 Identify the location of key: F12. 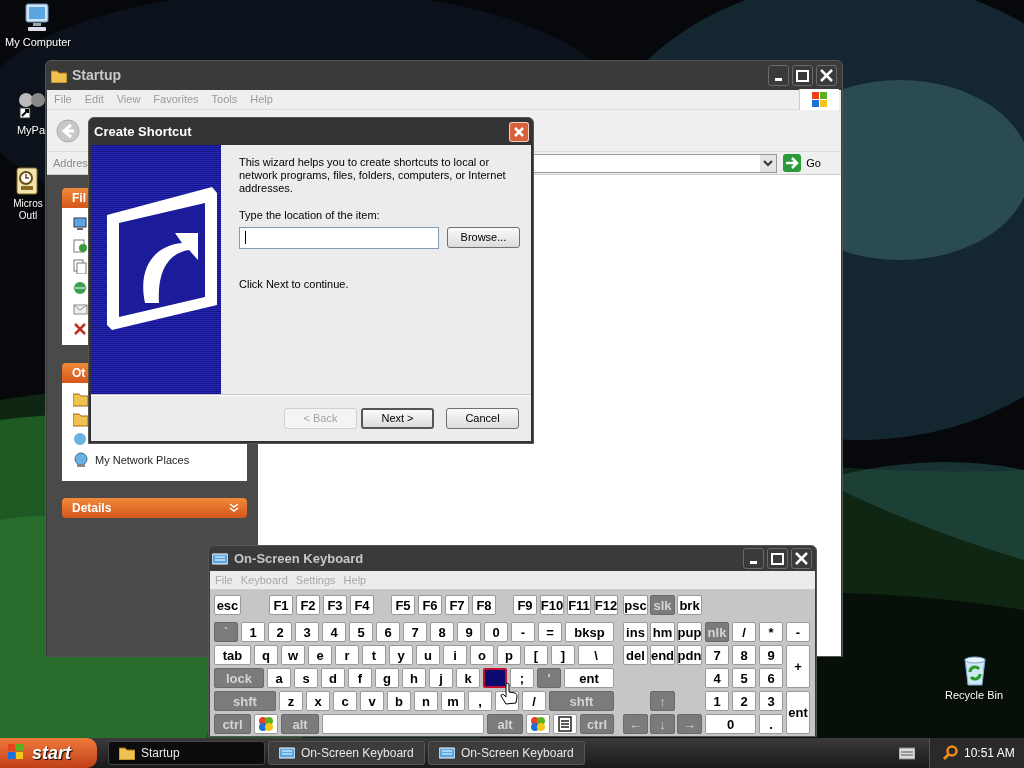
(606, 605).